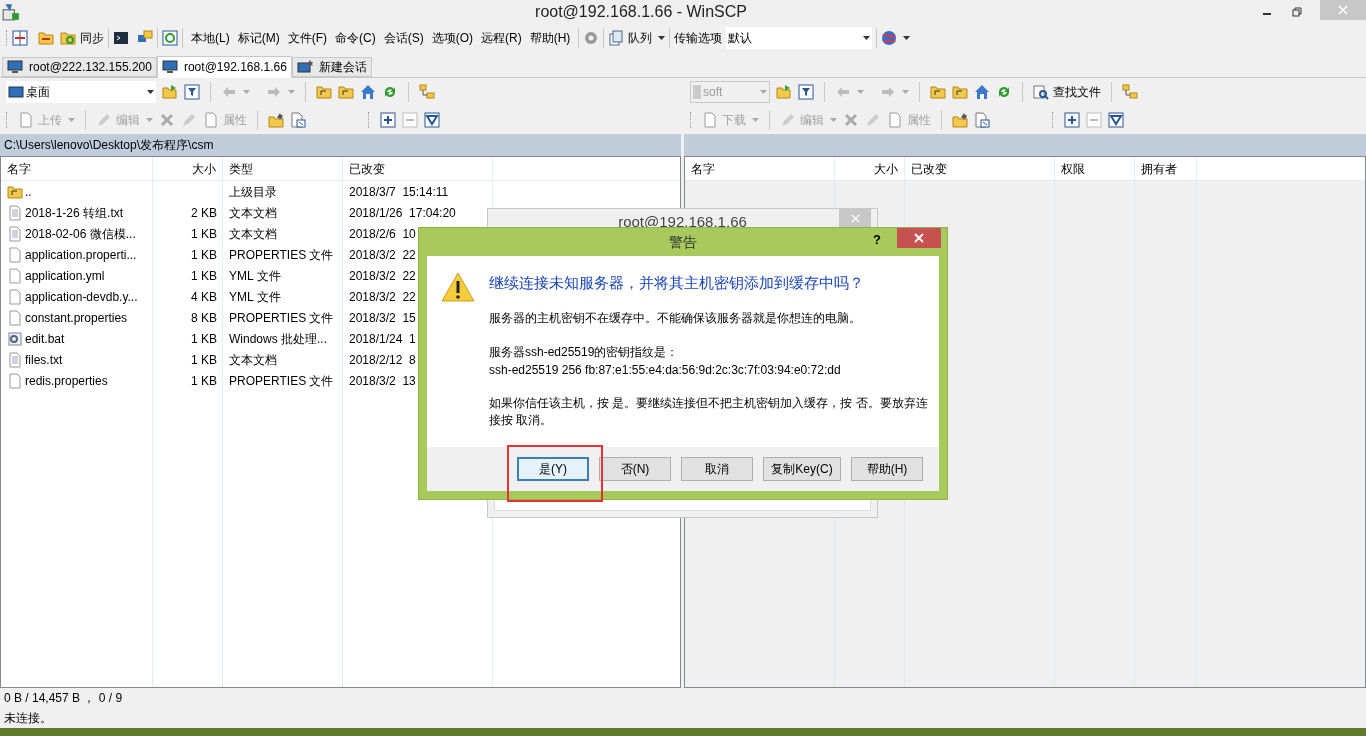 This screenshot has width=1366, height=736. Describe the element at coordinates (44, 359) in the screenshot. I see `file-name: files.txt` at that location.